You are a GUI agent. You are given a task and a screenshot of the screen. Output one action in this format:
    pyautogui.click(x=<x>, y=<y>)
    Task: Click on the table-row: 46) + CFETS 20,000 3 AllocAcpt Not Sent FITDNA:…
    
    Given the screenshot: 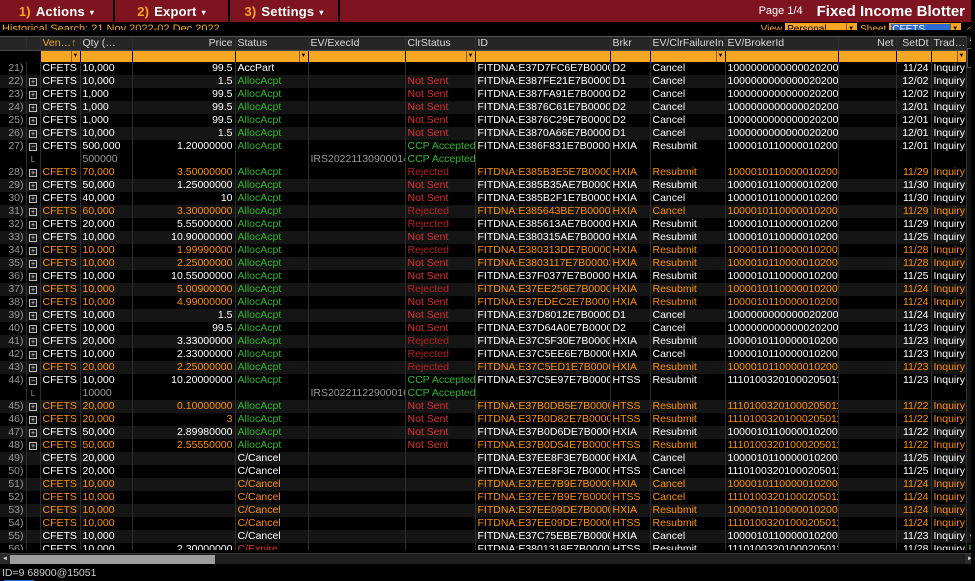 What is the action you would take?
    pyautogui.click(x=487, y=419)
    